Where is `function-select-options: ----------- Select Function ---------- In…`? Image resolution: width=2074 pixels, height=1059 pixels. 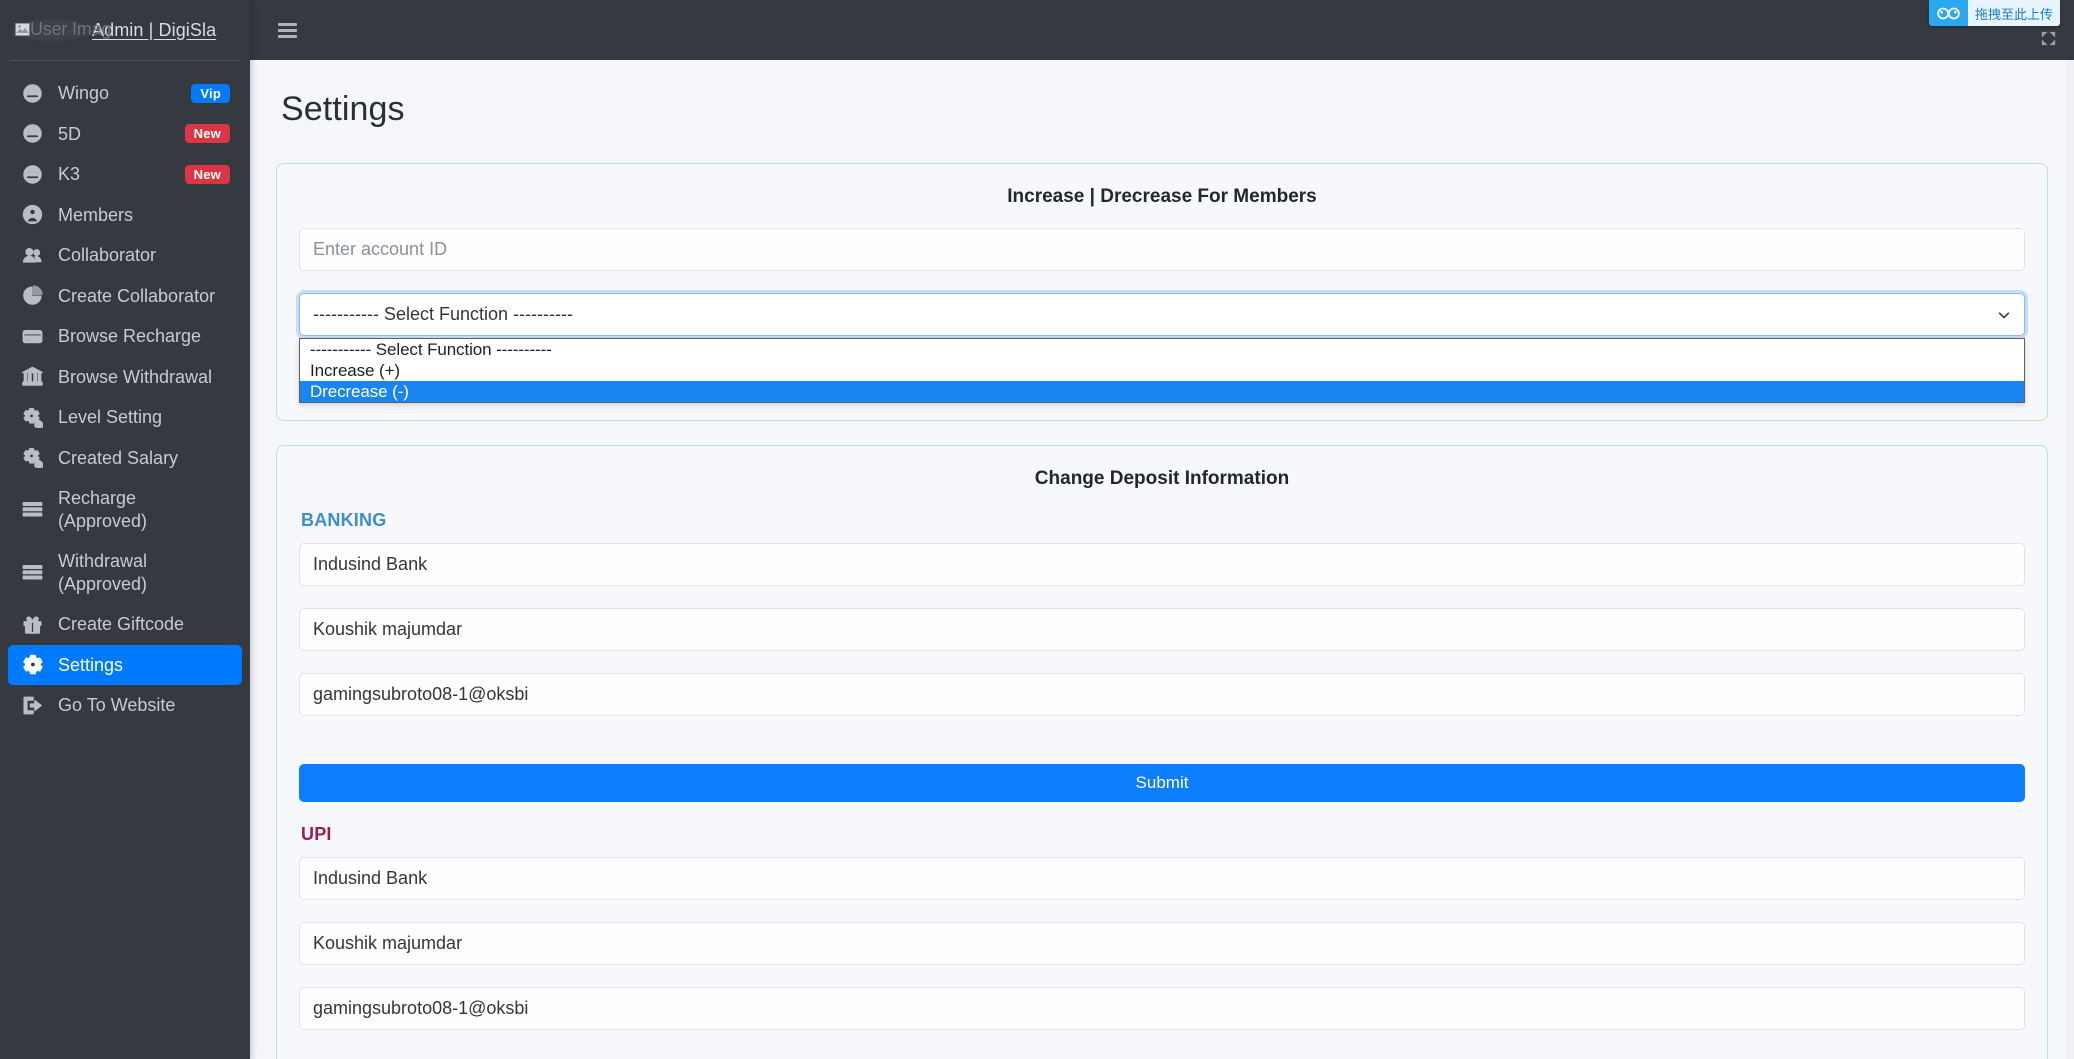 function-select-options: ----------- Select Function ---------- In… is located at coordinates (1162, 370).